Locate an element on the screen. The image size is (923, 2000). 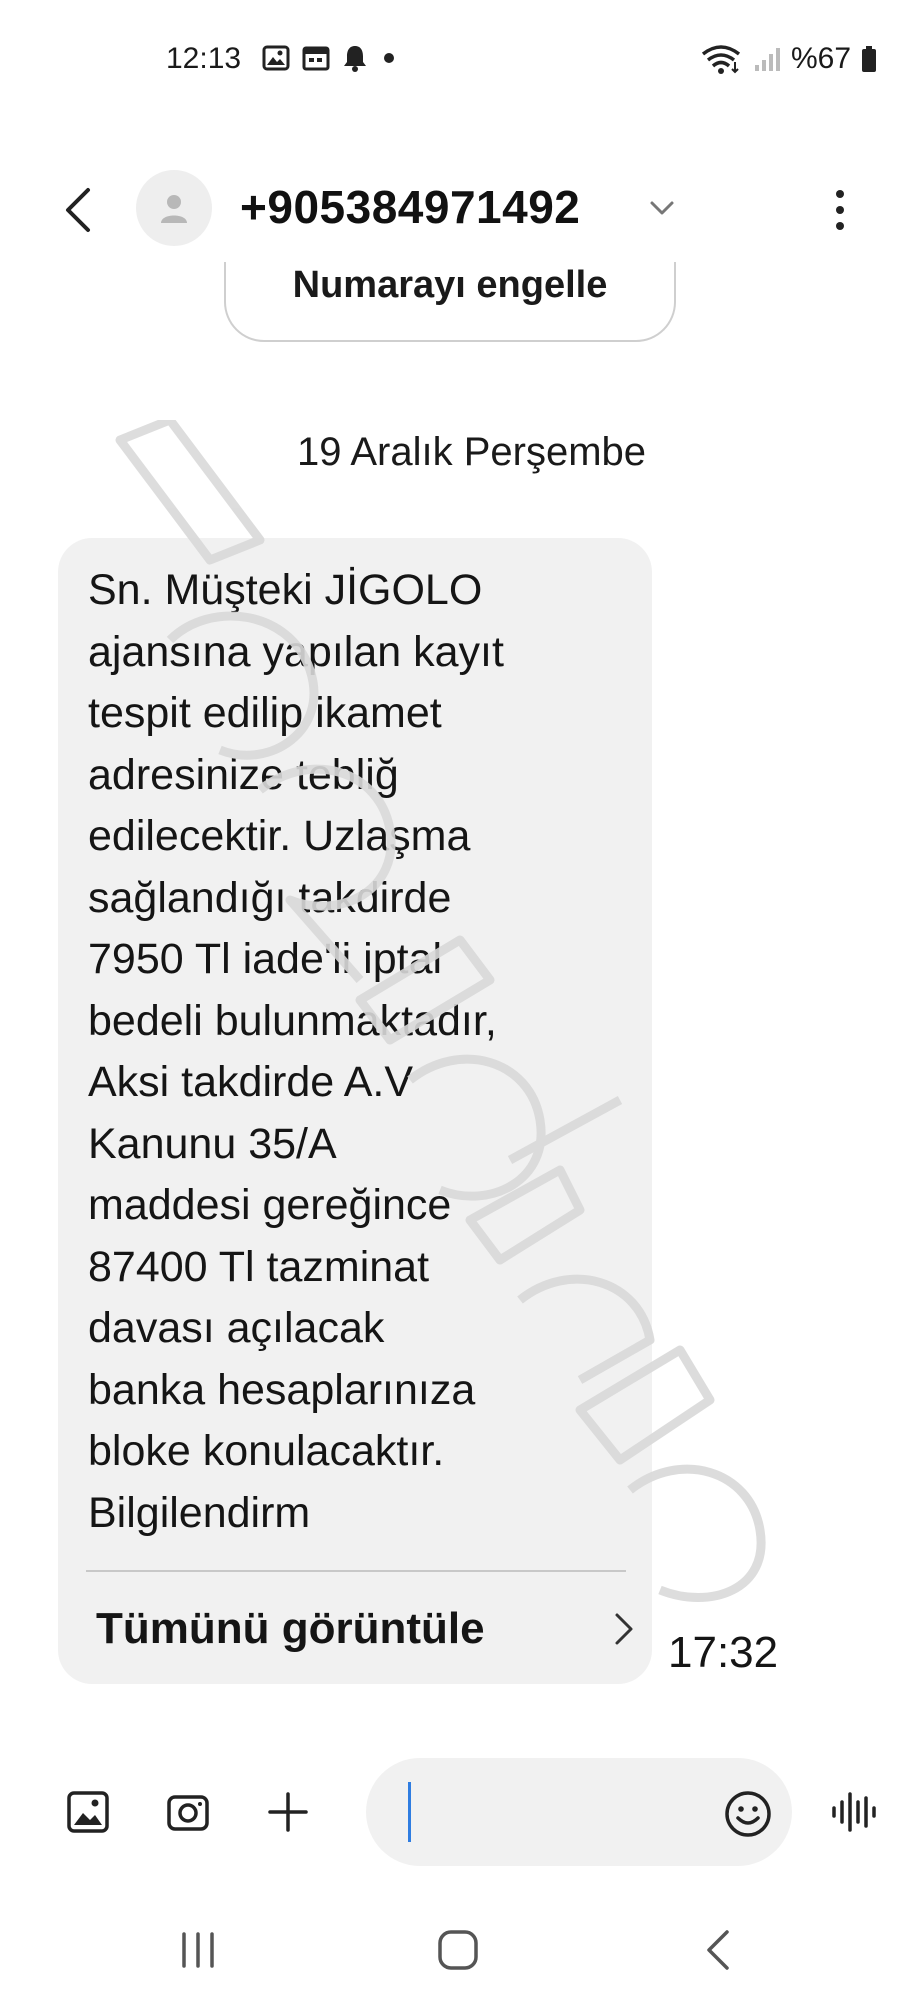
status-time: 12:13 is located at coordinates (204, 58).